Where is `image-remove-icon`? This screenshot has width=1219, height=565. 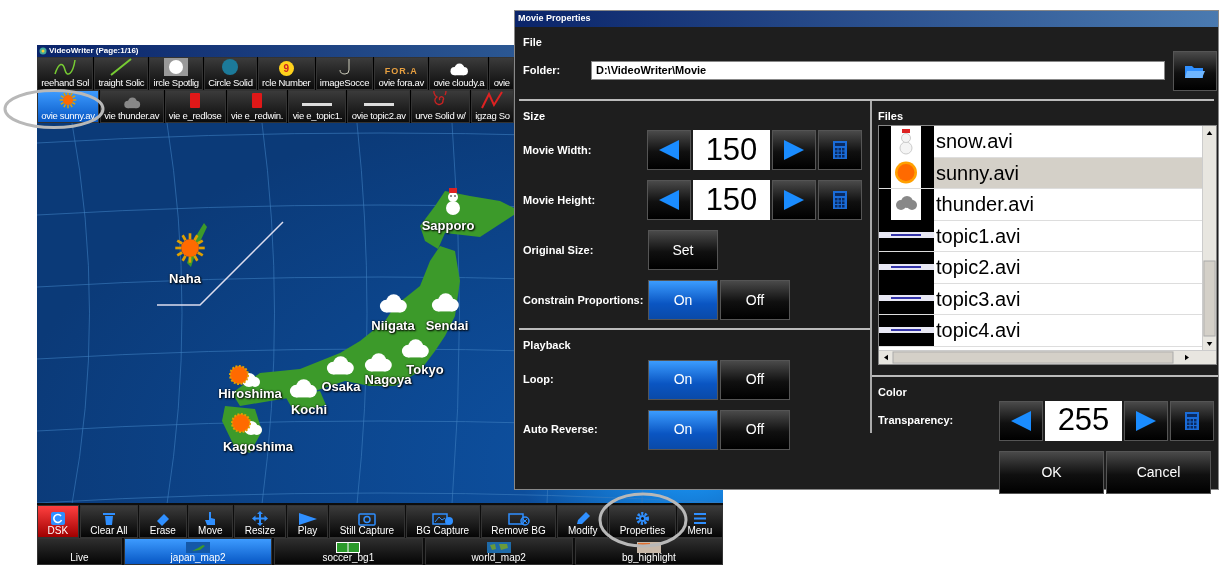 image-remove-icon is located at coordinates (518, 518).